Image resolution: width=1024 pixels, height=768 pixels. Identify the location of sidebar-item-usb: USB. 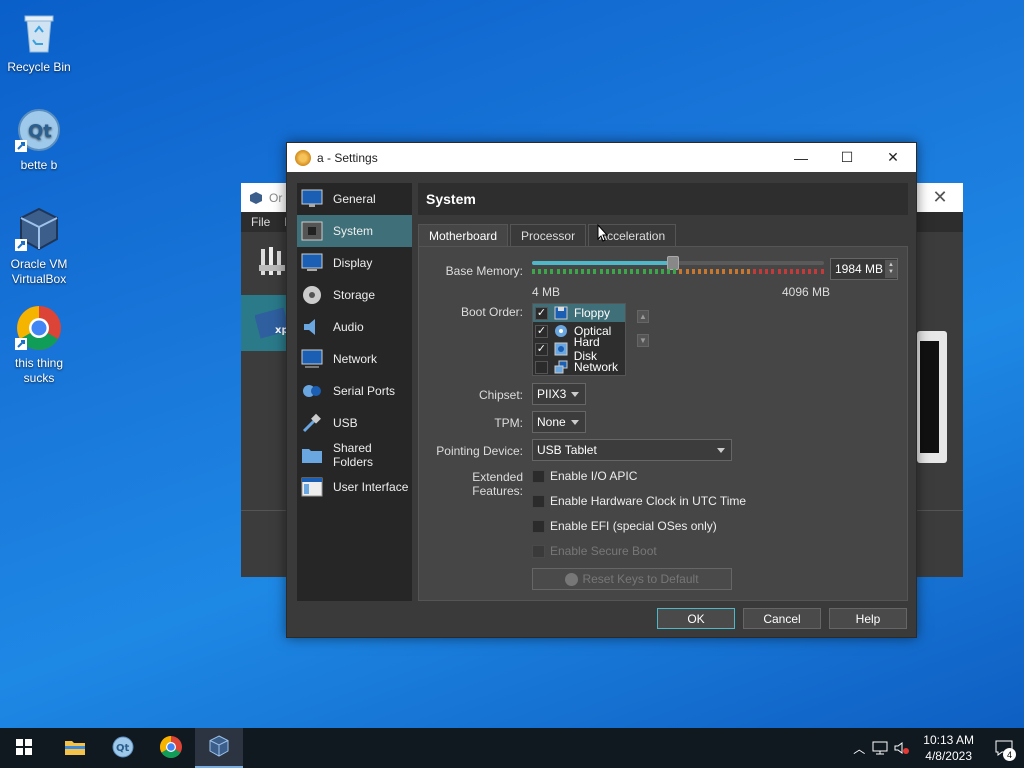
(354, 423).